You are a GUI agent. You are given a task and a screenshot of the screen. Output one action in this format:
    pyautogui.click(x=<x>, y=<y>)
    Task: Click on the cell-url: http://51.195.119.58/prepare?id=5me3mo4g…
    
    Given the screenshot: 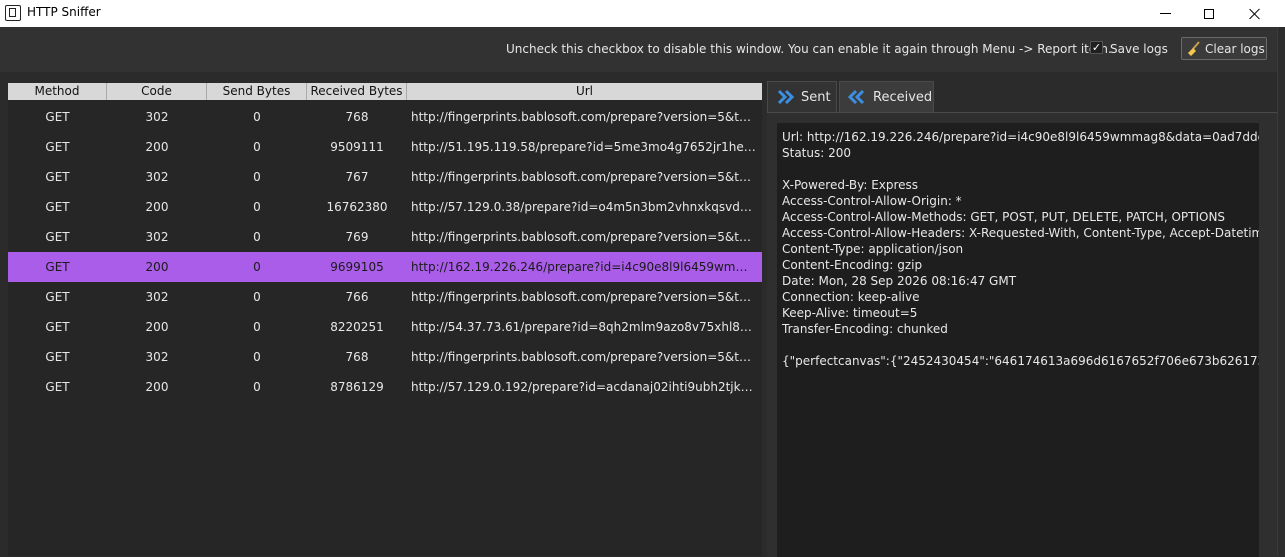 What is the action you would take?
    pyautogui.click(x=584, y=147)
    